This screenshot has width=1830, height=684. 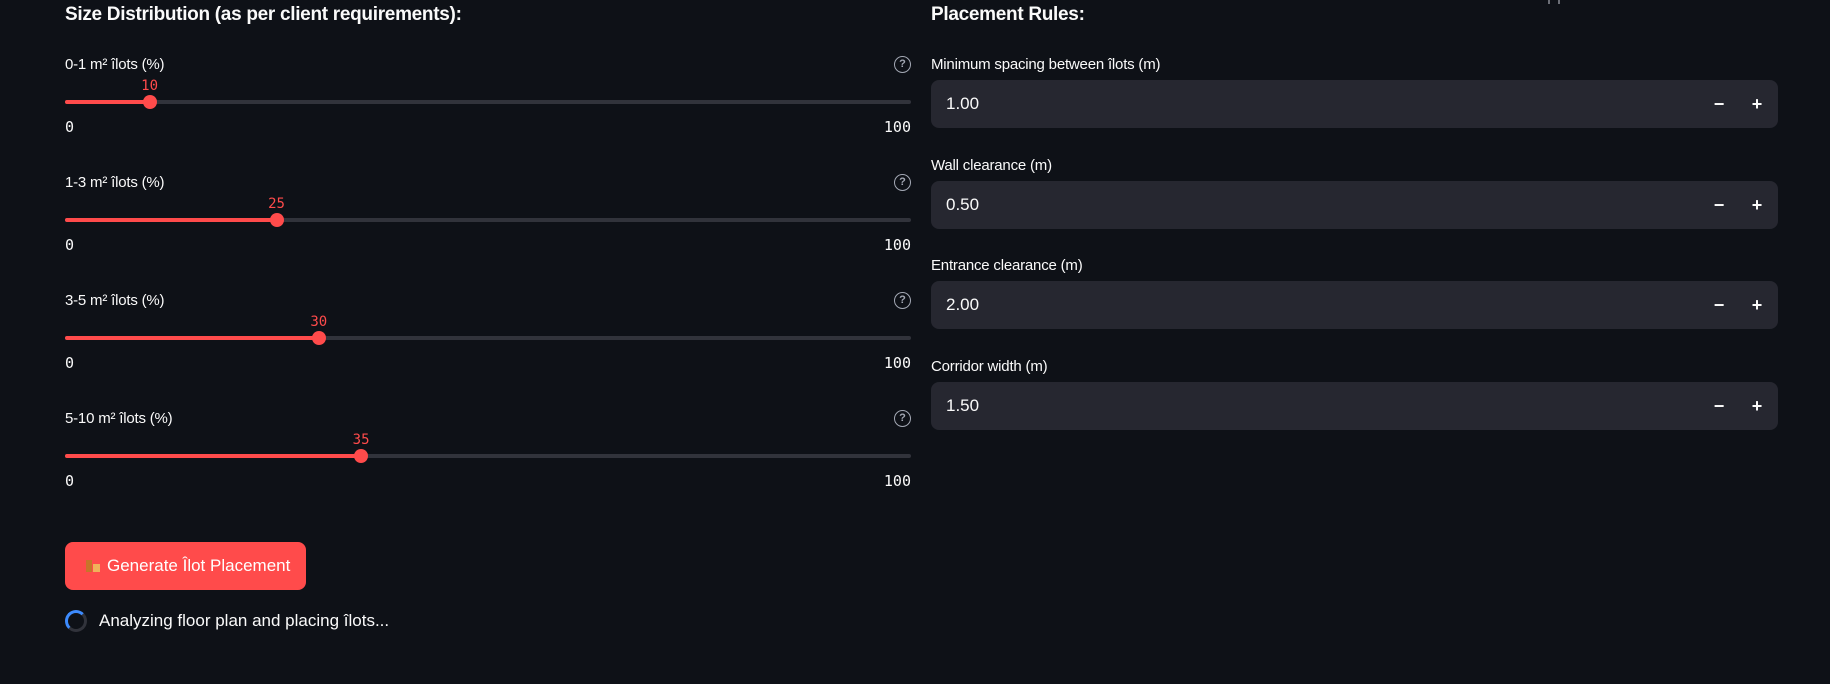 What do you see at coordinates (1046, 64) in the screenshot?
I see `input-label: Minimum spacing between îlots (m)` at bounding box center [1046, 64].